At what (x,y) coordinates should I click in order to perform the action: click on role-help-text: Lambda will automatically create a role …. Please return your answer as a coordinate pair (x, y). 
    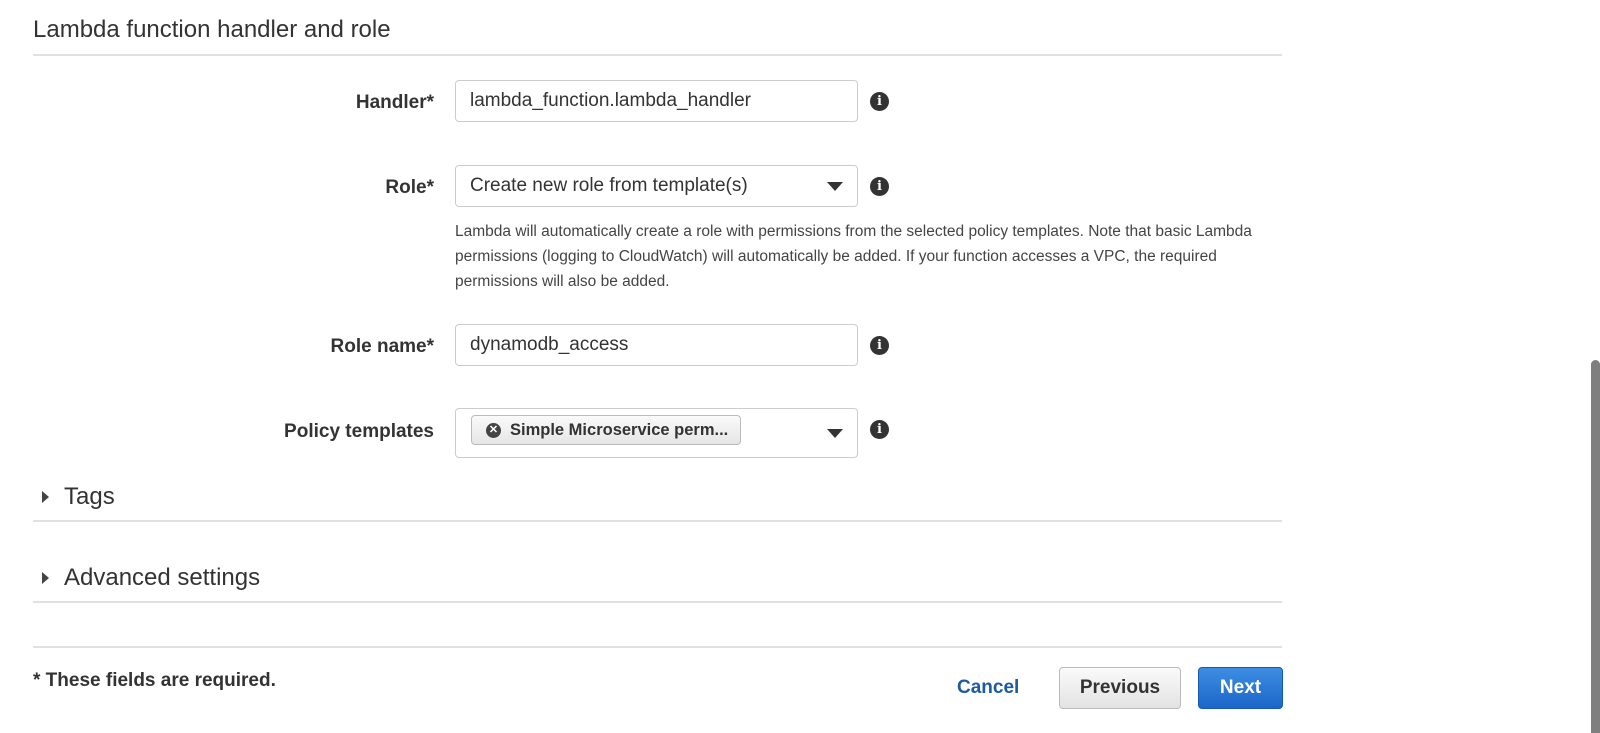
    Looking at the image, I should click on (853, 256).